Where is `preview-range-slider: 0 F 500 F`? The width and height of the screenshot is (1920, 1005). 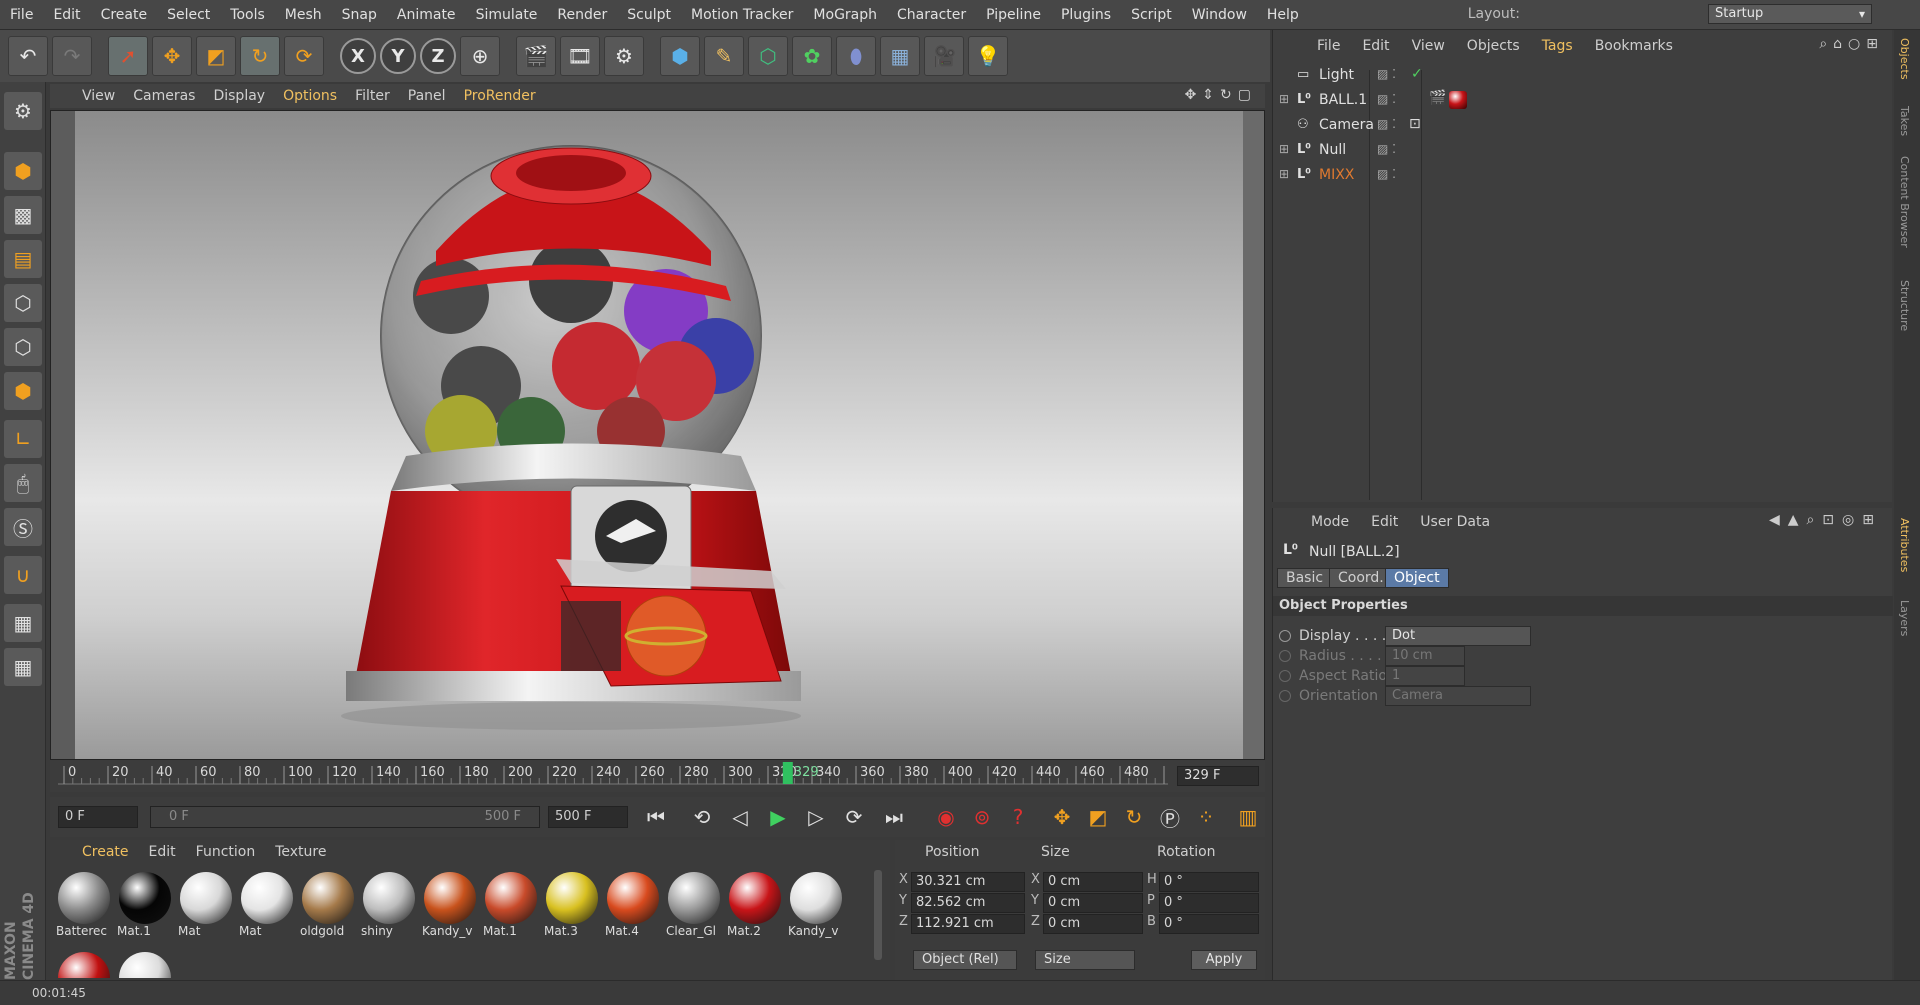 preview-range-slider: 0 F 500 F is located at coordinates (345, 817).